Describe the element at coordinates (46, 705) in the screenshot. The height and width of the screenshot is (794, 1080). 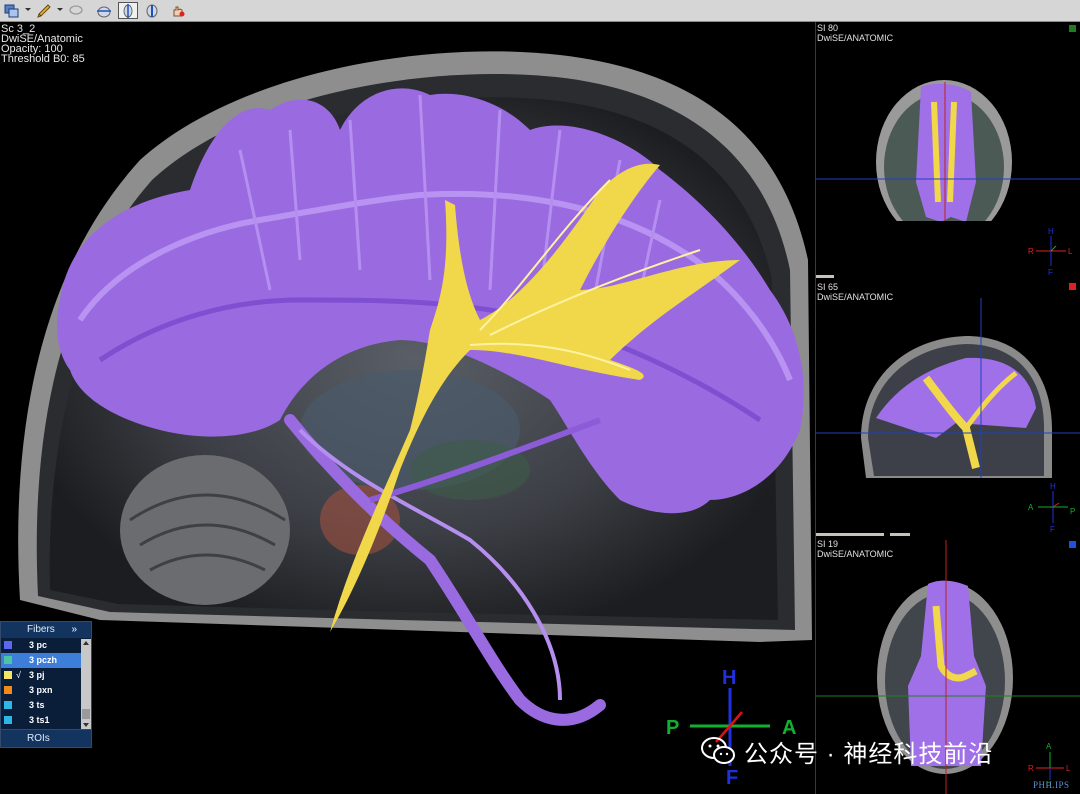
I see `fiber-list-item: 3 ts` at that location.